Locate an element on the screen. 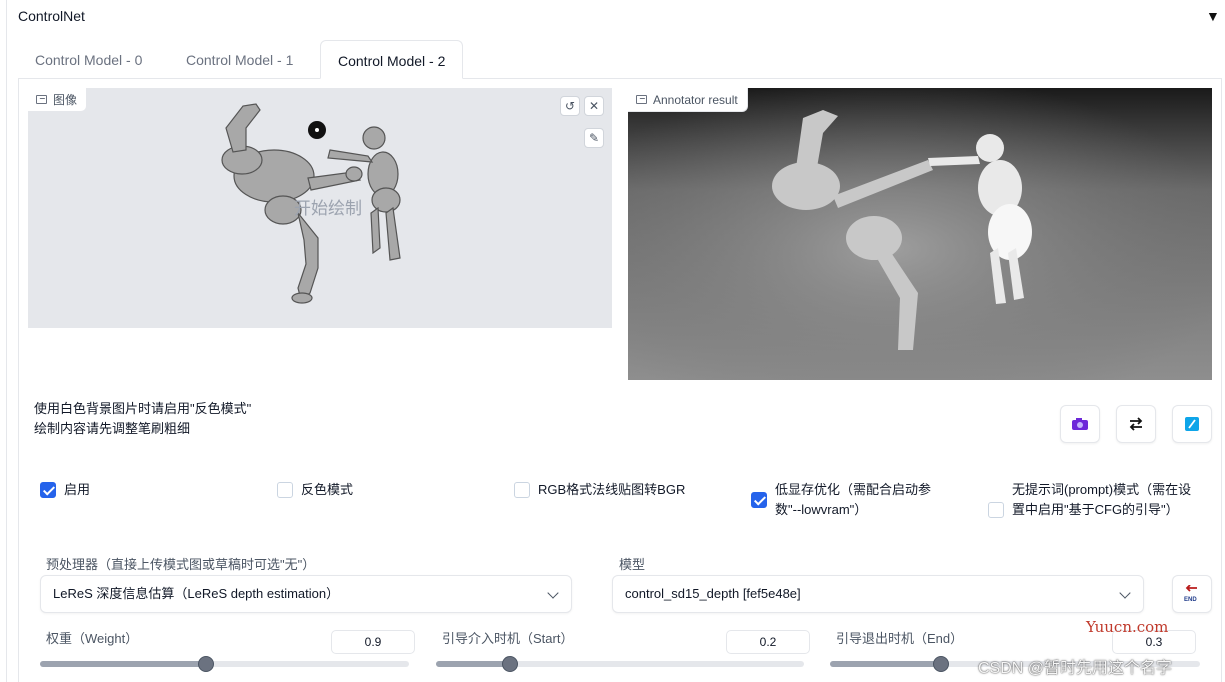 The image size is (1225, 682). guess-mode-checkbox-box is located at coordinates (996, 510).